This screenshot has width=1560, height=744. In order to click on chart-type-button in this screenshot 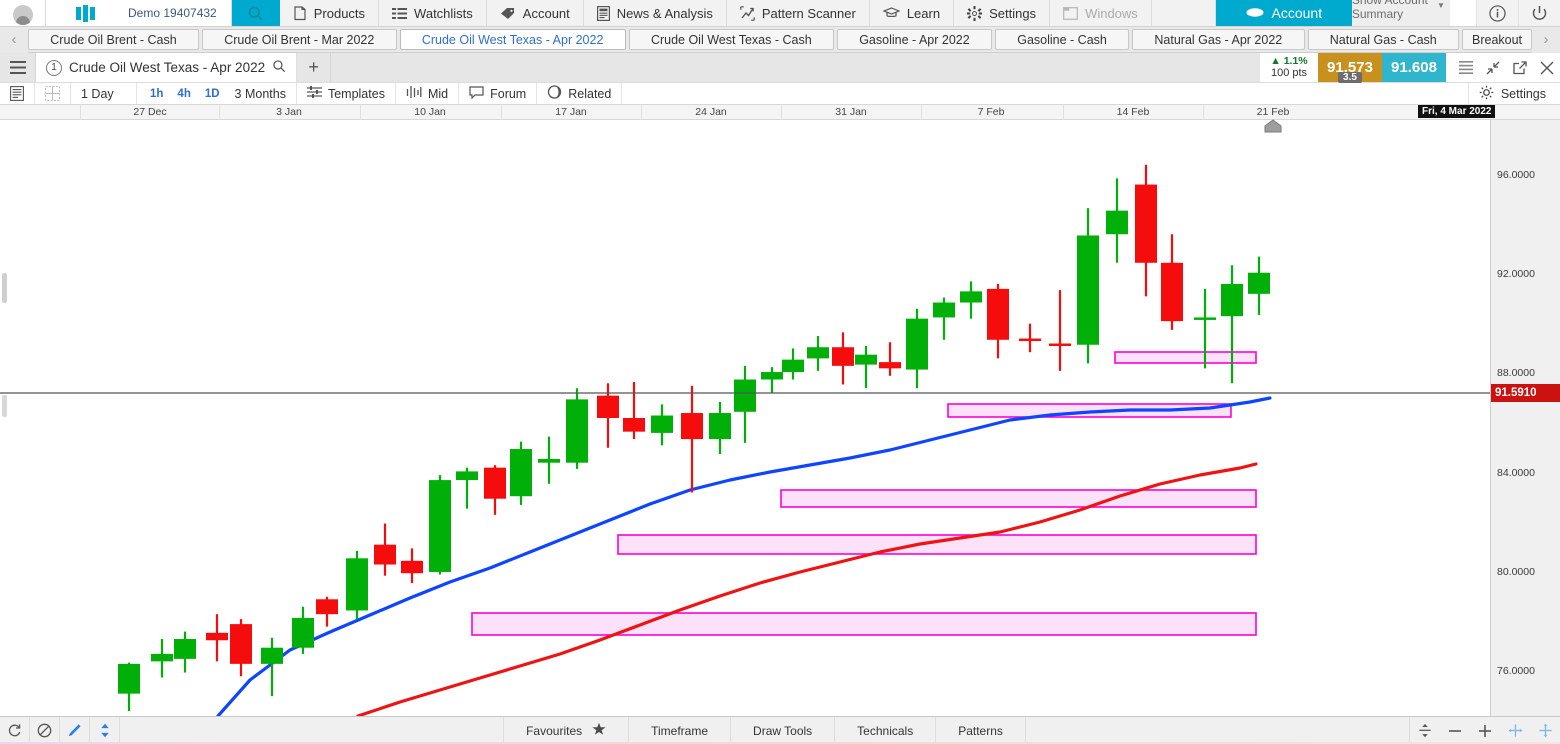, I will do `click(17, 93)`.